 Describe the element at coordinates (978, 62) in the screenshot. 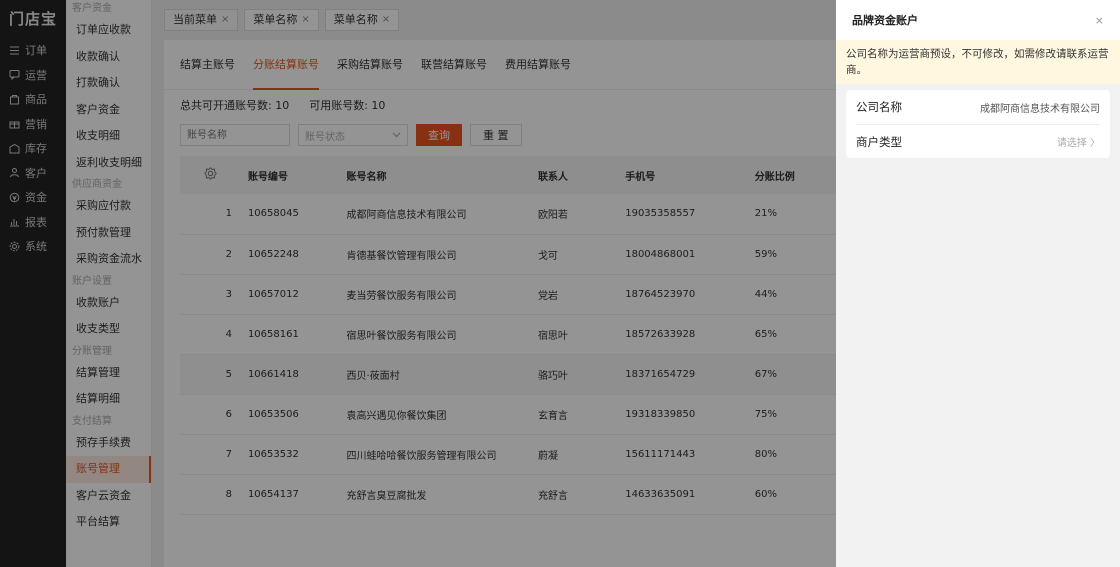

I see `drawer-notice: 公司名称为运营商预设，不可修改，如需修改请联系运营商。` at that location.